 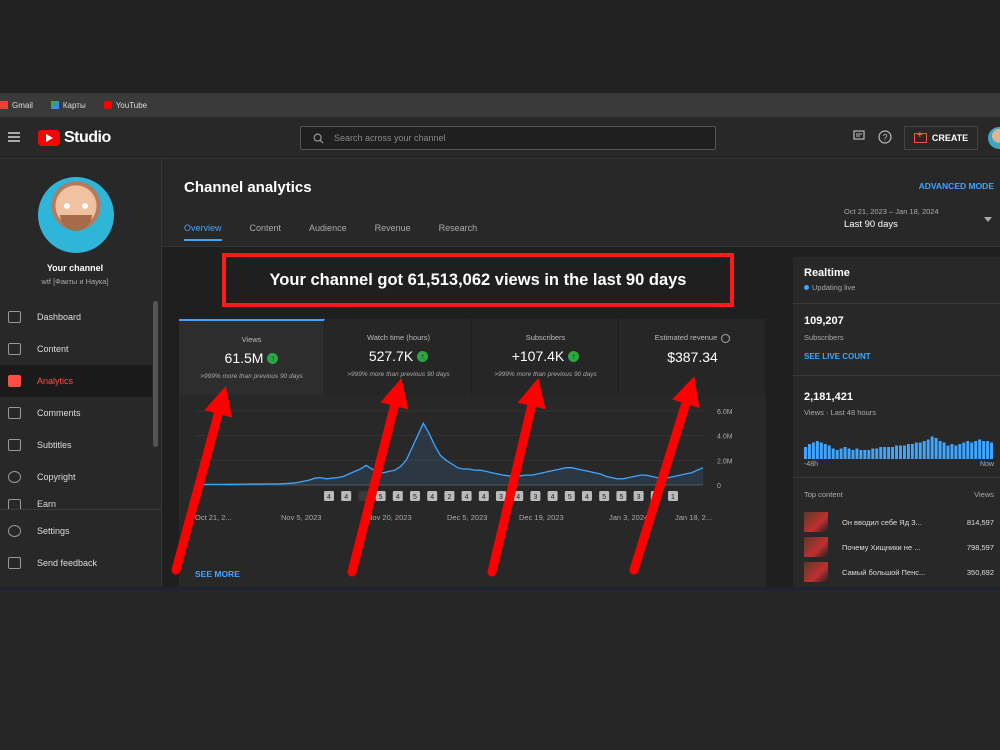 I want to click on create-button: CREATE, so click(x=941, y=138).